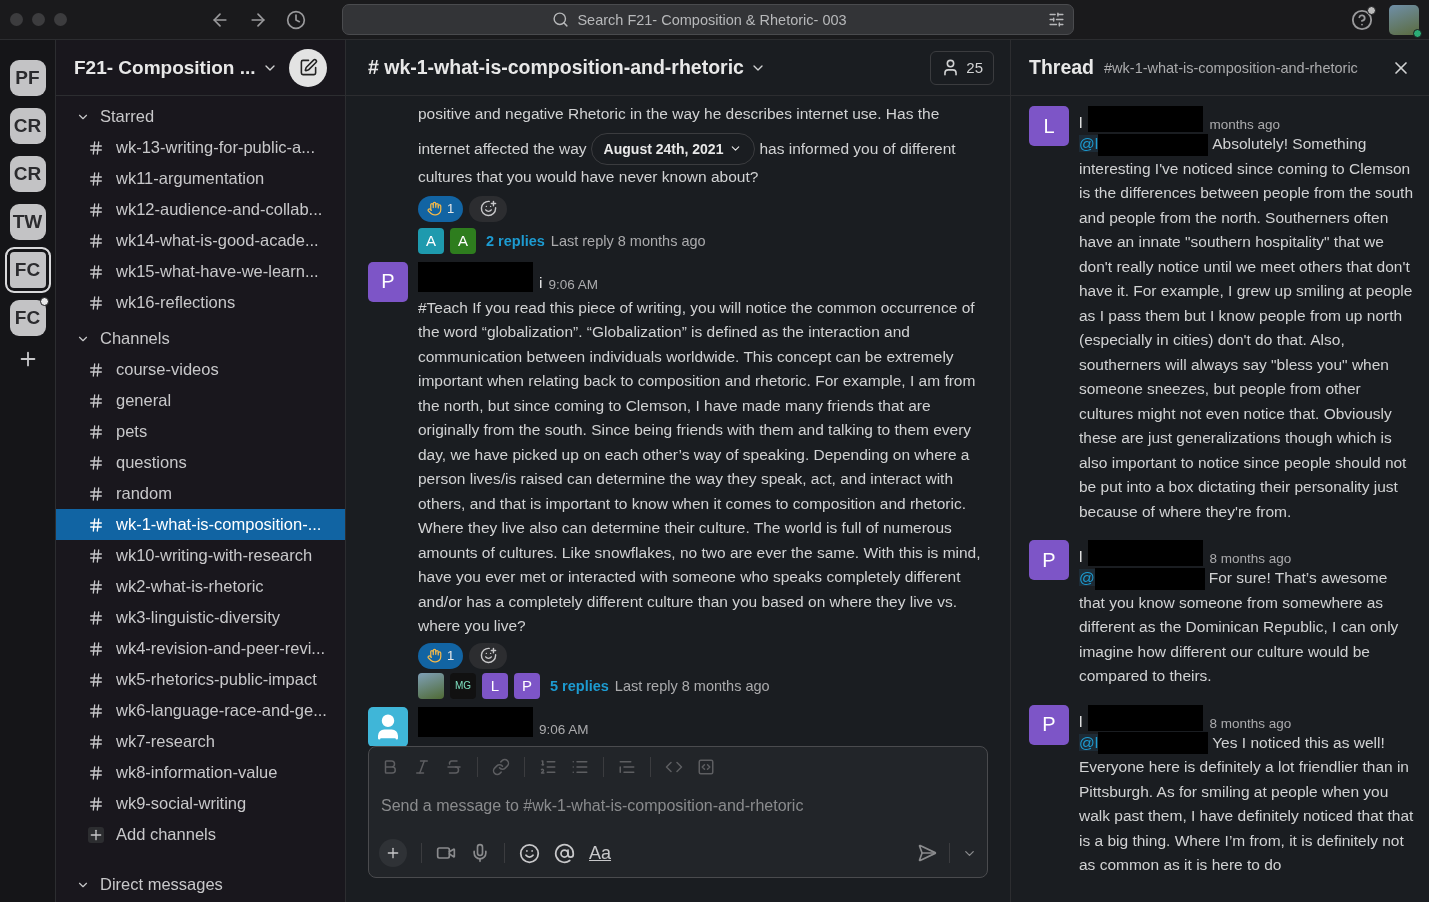  Describe the element at coordinates (580, 767) in the screenshot. I see `bullet-list-icon` at that location.